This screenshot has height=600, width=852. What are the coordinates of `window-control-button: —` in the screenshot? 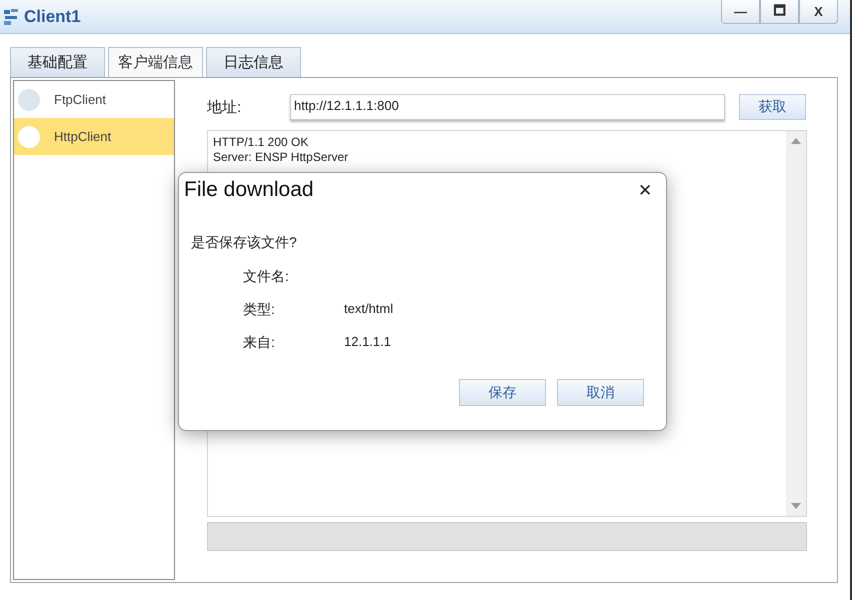 It's located at (740, 12).